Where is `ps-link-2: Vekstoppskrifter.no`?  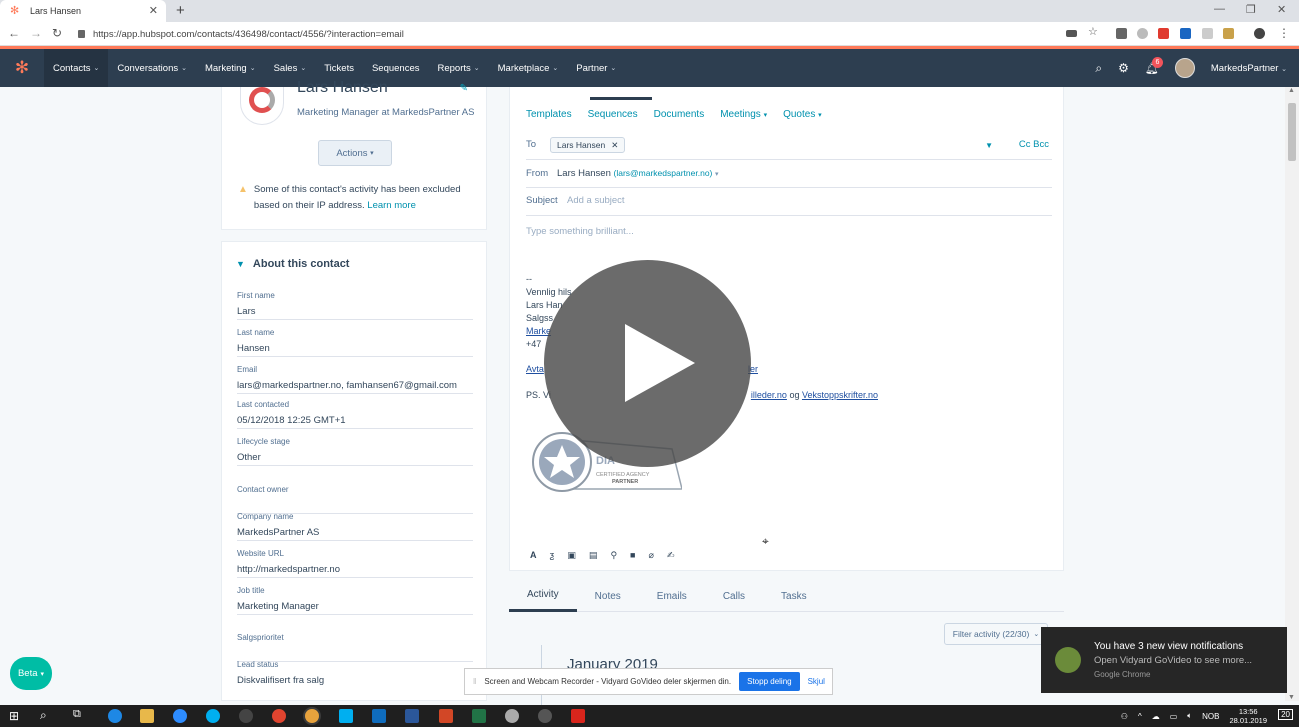
ps-link-2: Vekstoppskrifter.no is located at coordinates (840, 395).